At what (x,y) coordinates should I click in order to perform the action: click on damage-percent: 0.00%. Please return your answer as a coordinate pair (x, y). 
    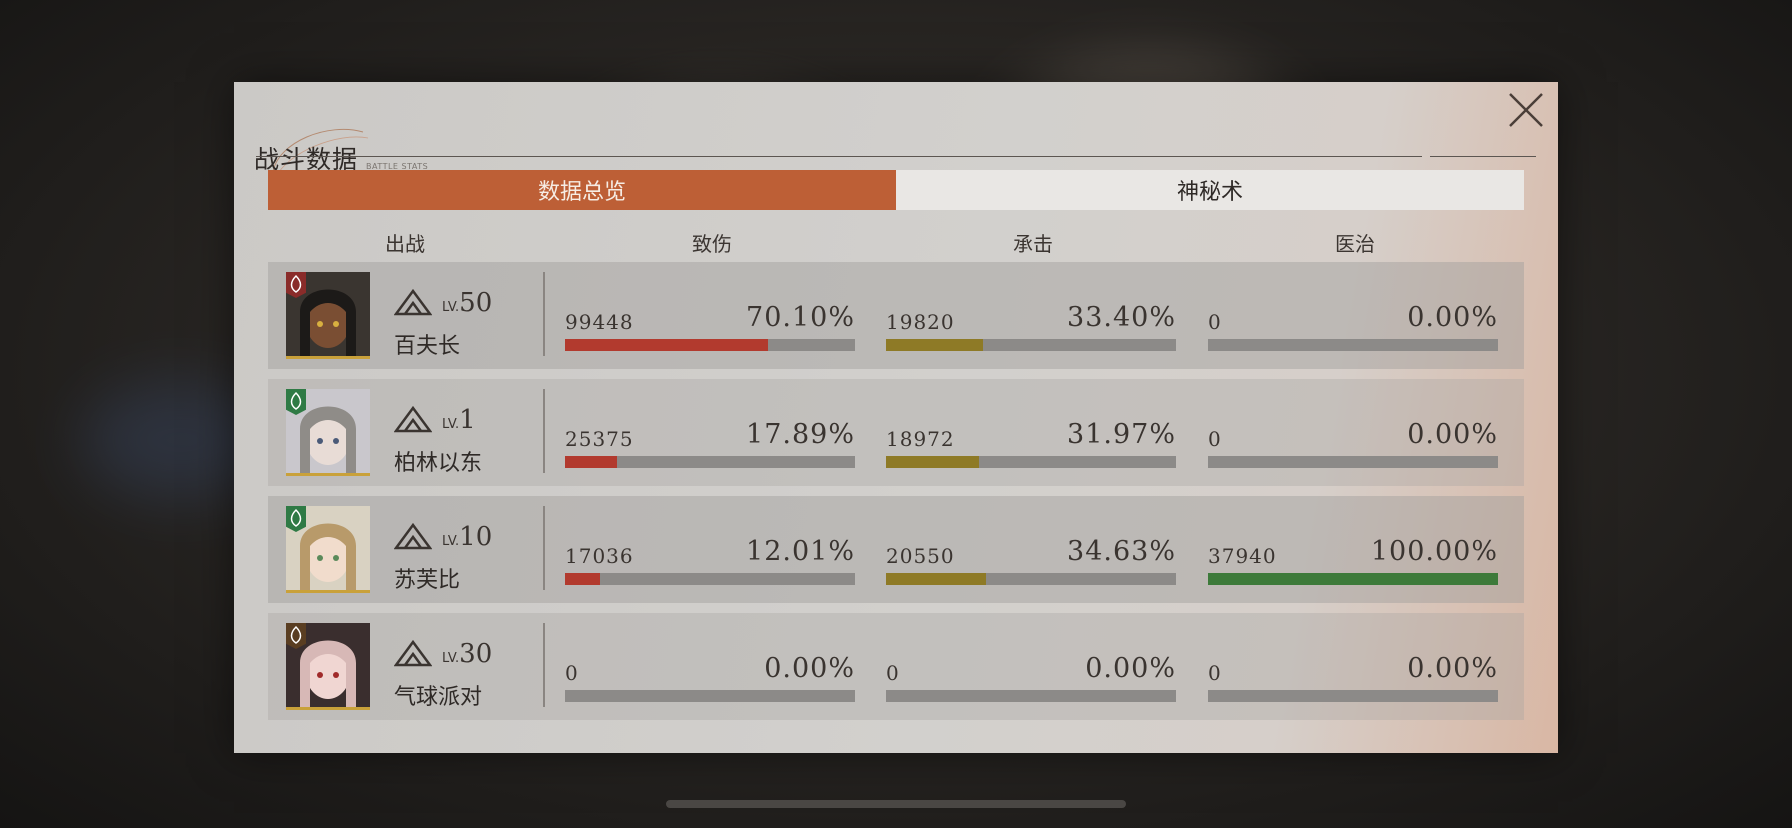
    Looking at the image, I should click on (809, 668).